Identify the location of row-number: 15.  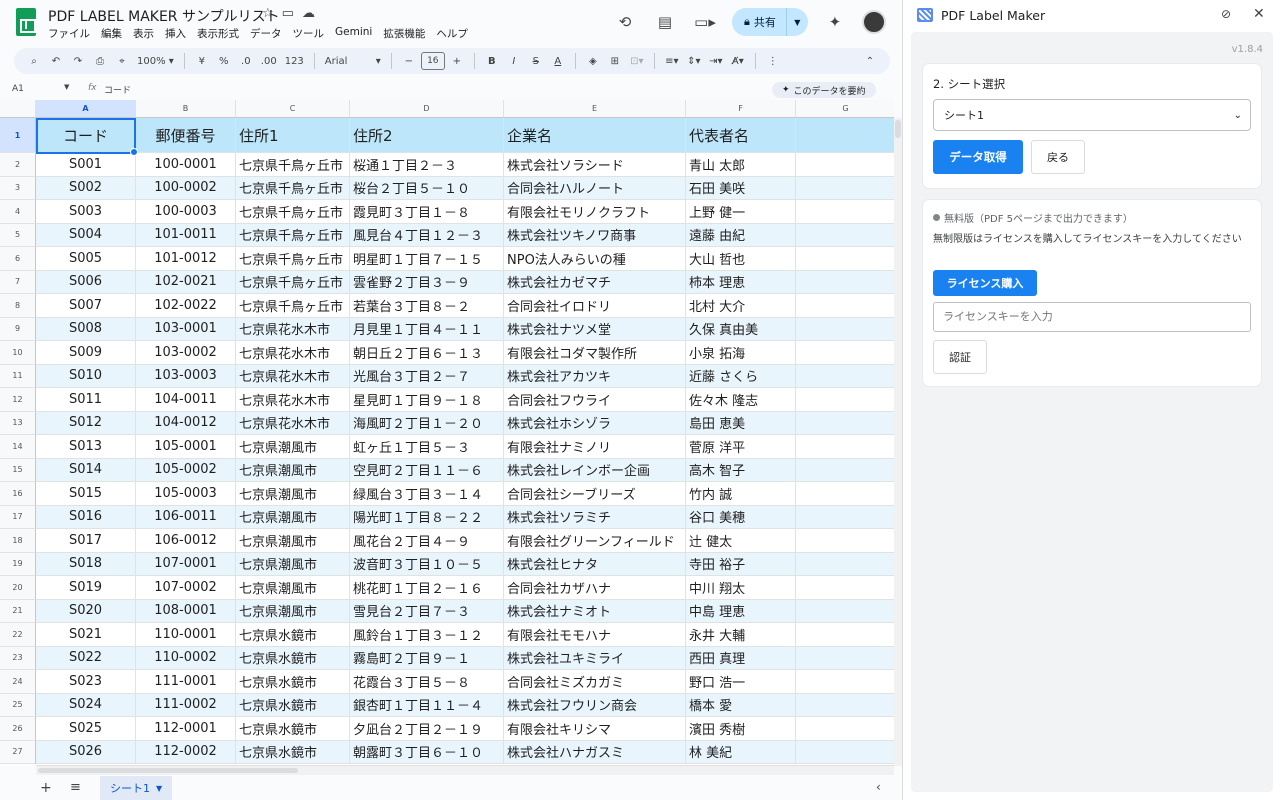
(18, 470).